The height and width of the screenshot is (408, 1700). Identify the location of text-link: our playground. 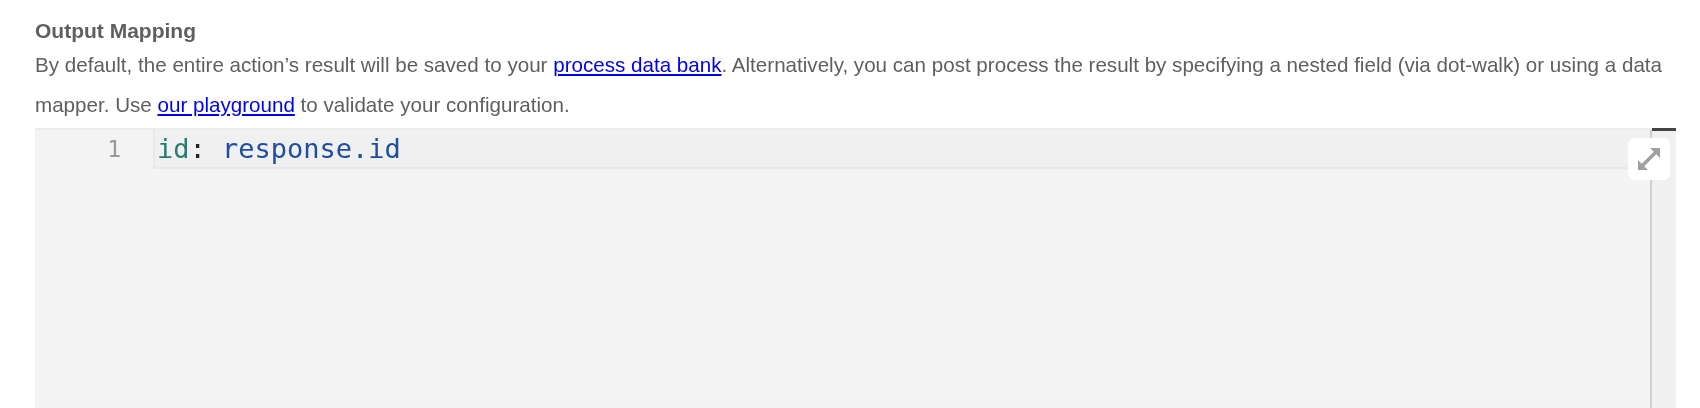
(226, 104).